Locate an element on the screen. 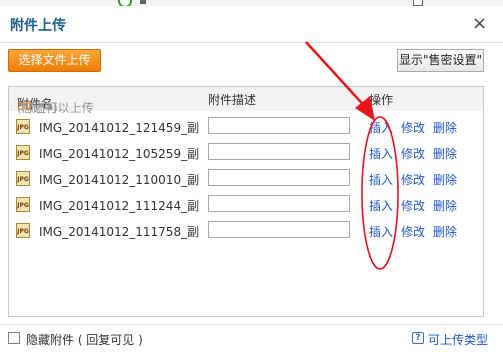  table-header: 附件名 (您还可以上传 30 个附件) 附件描述 操作 is located at coordinates (246, 101).